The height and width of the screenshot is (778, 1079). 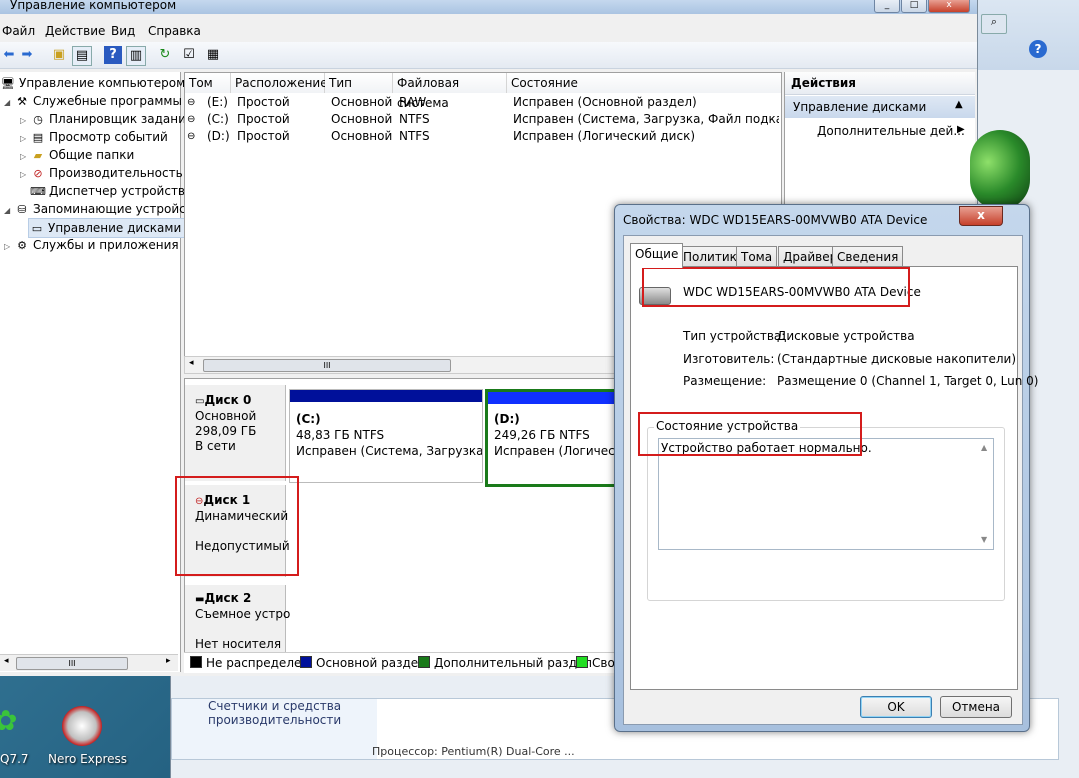 What do you see at coordinates (860, 107) in the screenshot?
I see `actions-section-label: Управление дисками` at bounding box center [860, 107].